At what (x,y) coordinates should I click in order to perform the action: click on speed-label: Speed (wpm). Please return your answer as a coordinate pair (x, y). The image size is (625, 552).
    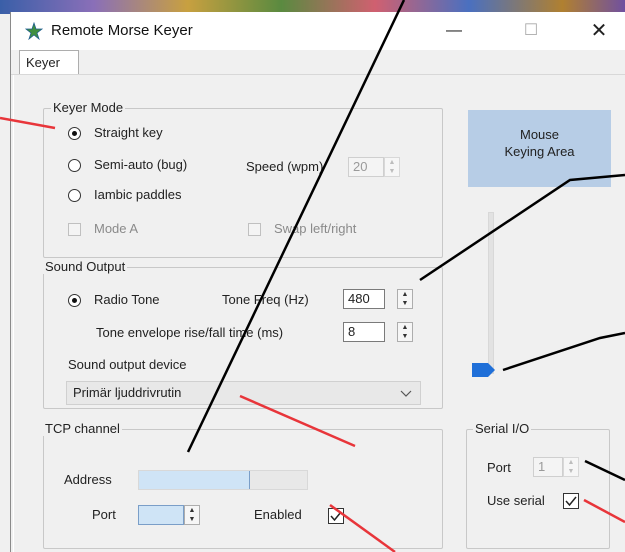
    Looking at the image, I should click on (285, 166).